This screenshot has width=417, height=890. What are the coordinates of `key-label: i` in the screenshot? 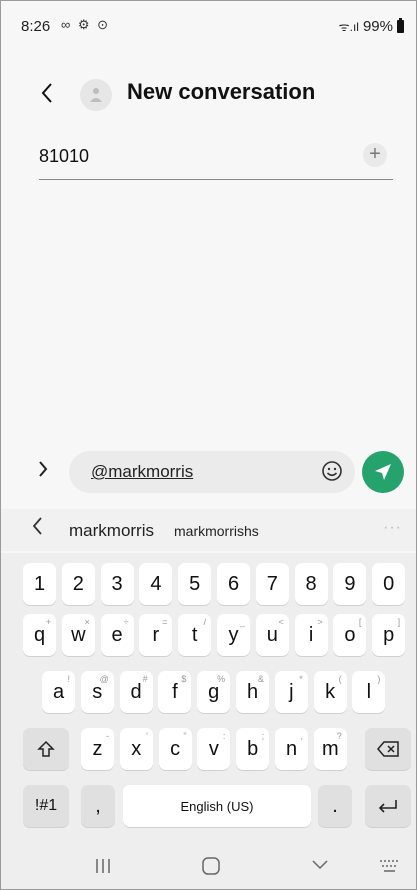 It's located at (311, 634).